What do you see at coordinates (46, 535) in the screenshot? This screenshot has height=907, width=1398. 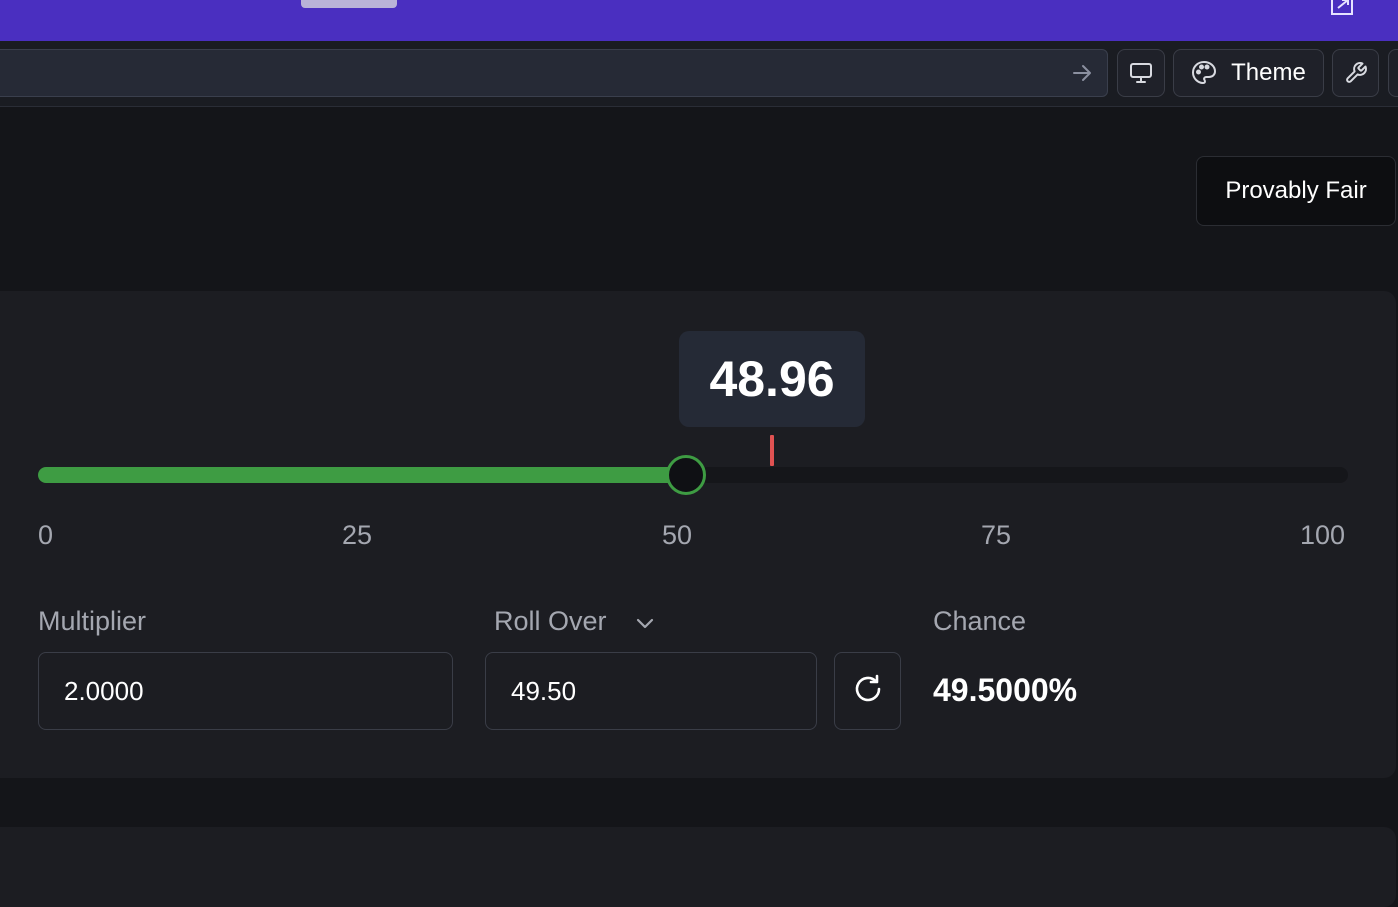 I see `tick-label: 0` at bounding box center [46, 535].